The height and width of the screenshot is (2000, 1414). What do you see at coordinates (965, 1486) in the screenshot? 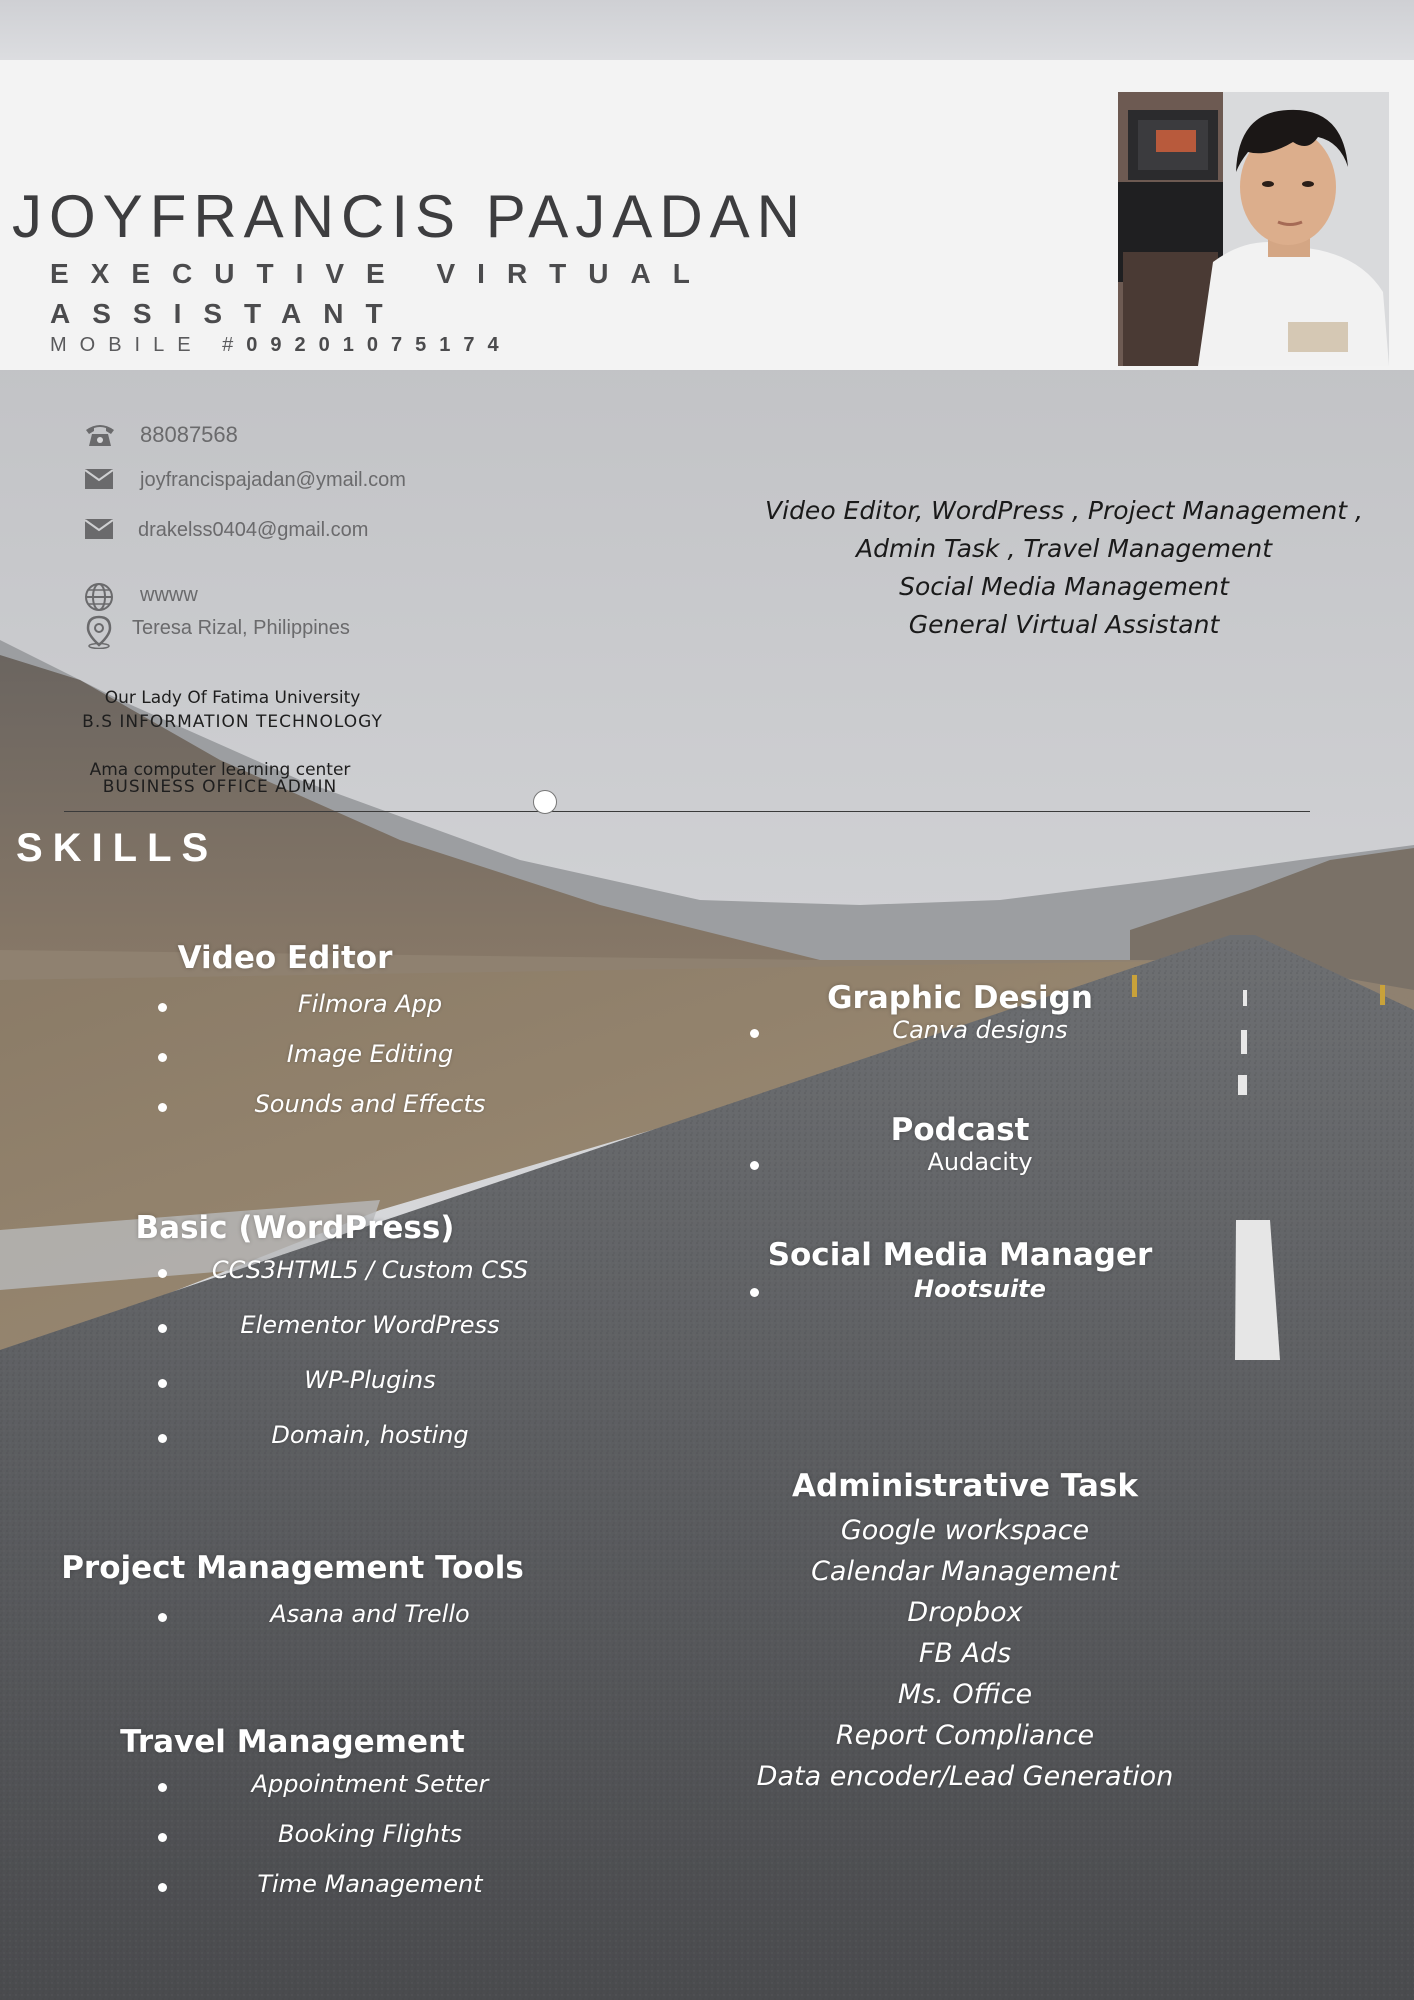
I see `skill-group-title: Administrative Task` at bounding box center [965, 1486].